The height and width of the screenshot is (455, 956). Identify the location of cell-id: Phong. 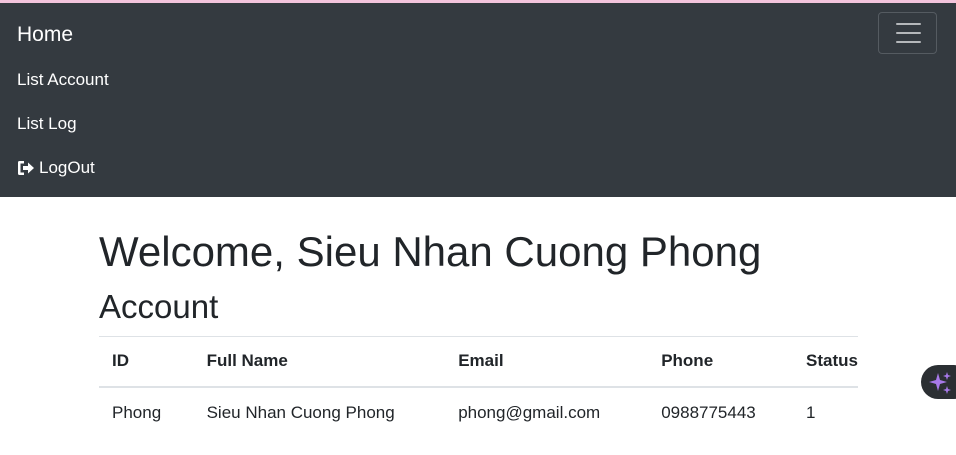
(137, 412).